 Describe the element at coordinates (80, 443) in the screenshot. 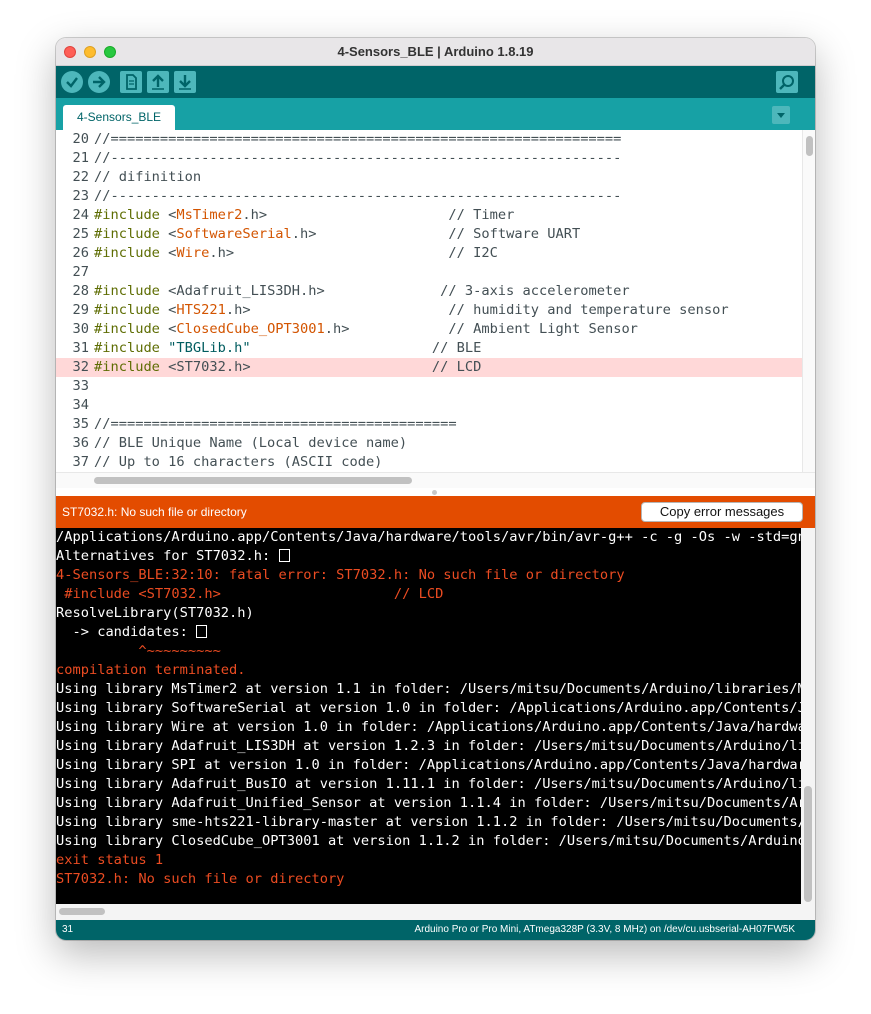

I see `line-number: 36` at that location.